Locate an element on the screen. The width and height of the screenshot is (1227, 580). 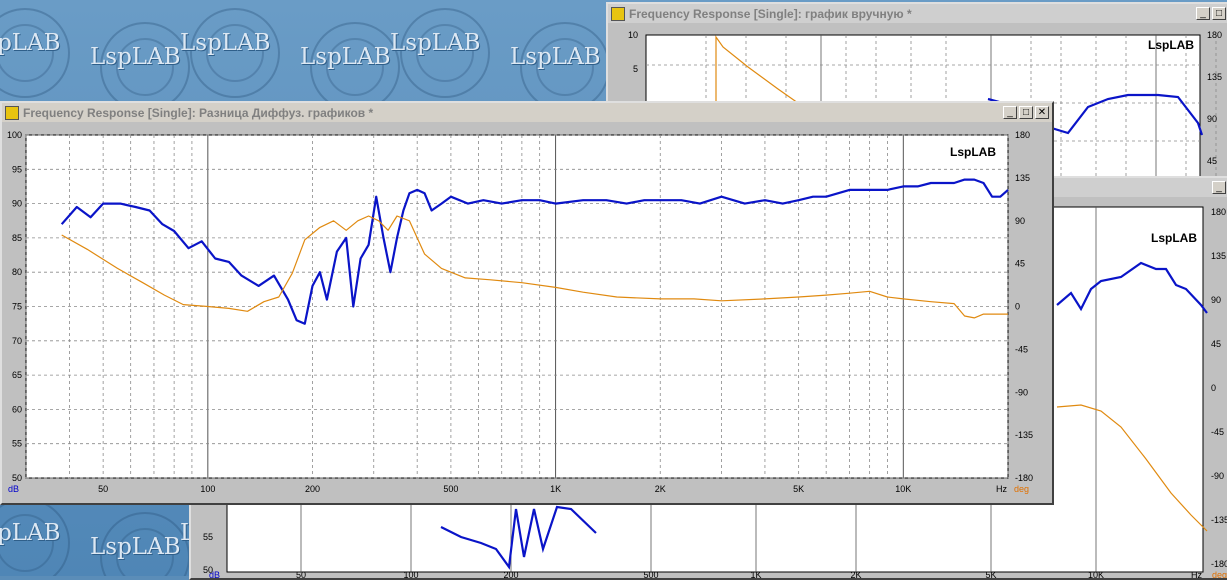
y-left-tick-label: 95 is located at coordinates (17, 169).